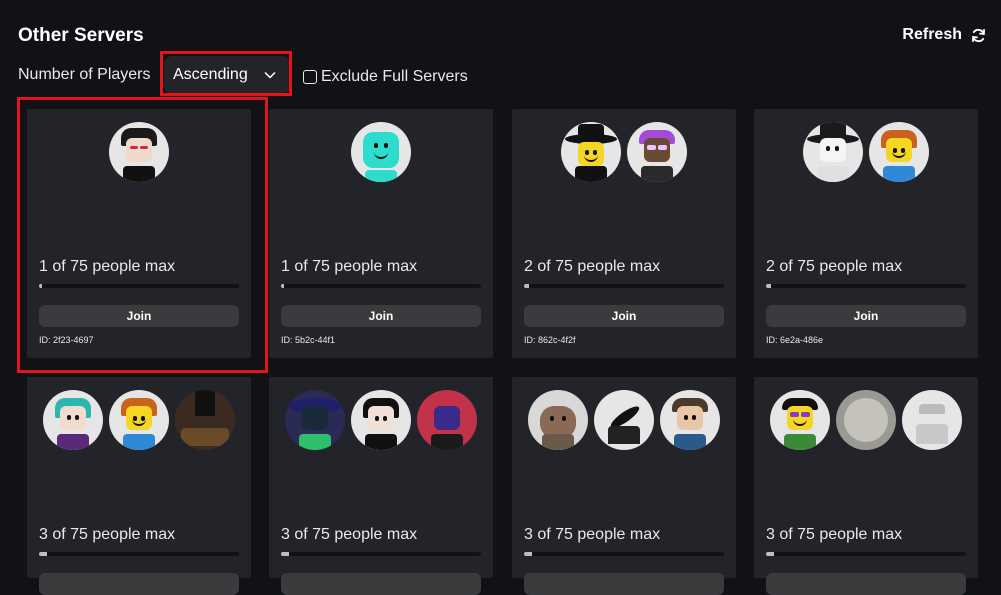  I want to click on refresh-button: Refresh, so click(944, 35).